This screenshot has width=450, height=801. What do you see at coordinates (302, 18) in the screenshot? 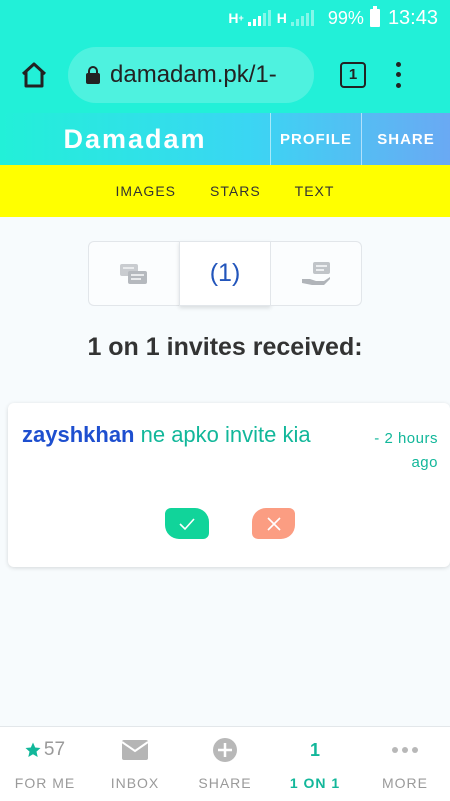
I see `signal-strength-2-icon` at bounding box center [302, 18].